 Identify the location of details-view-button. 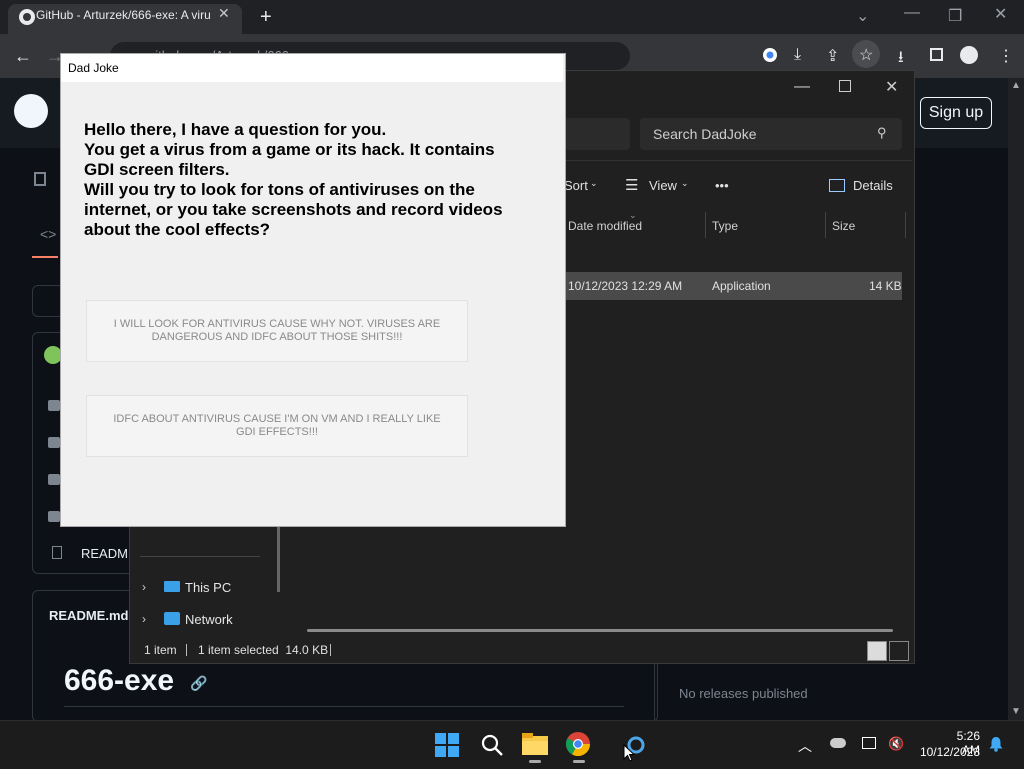
(877, 651).